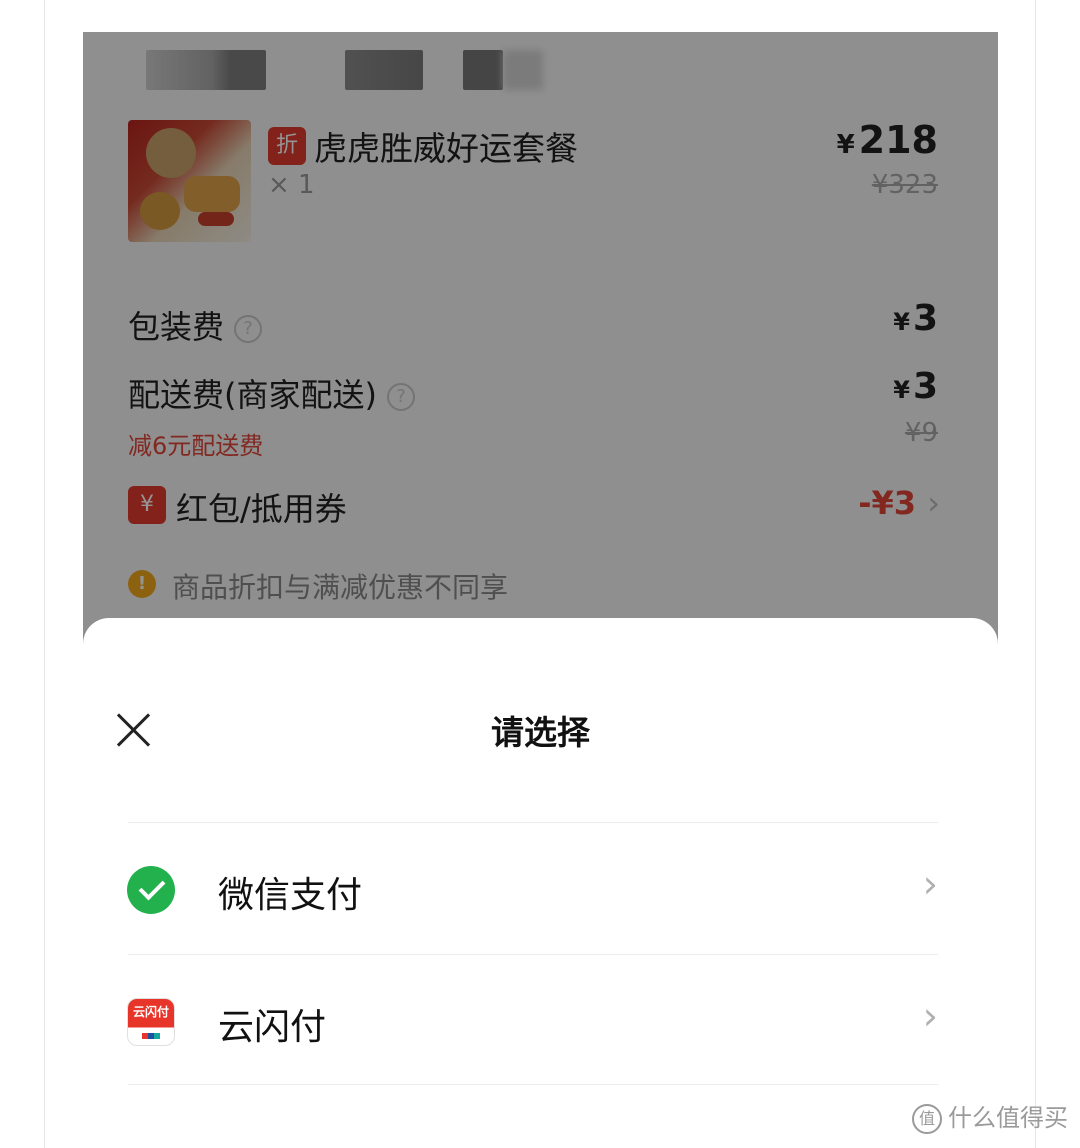 Image resolution: width=1080 pixels, height=1148 pixels. What do you see at coordinates (151, 1022) in the screenshot?
I see `yunshanfu-icon: 云闪付` at bounding box center [151, 1022].